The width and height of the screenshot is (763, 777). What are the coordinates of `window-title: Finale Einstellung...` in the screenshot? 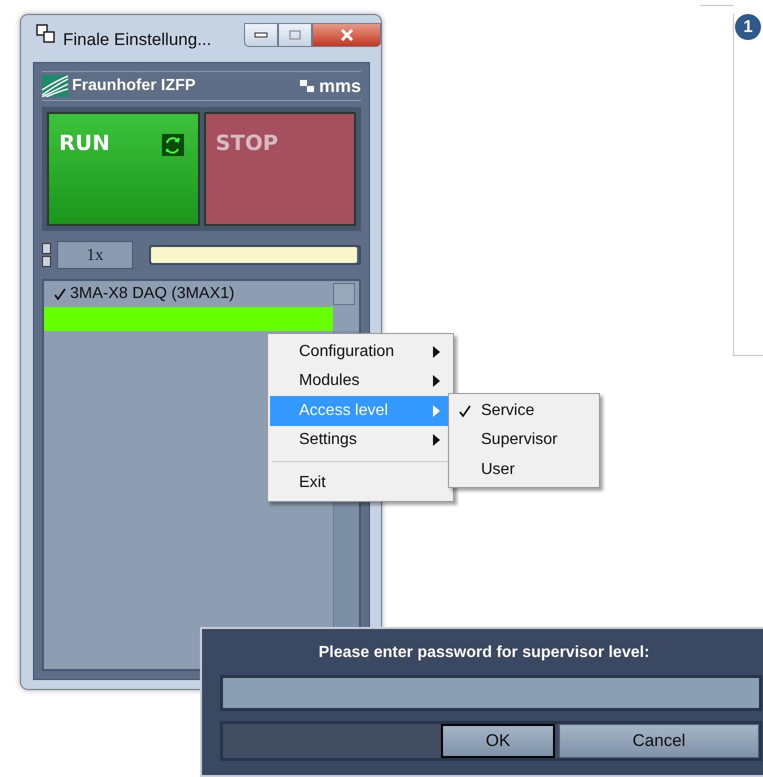 It's located at (137, 40).